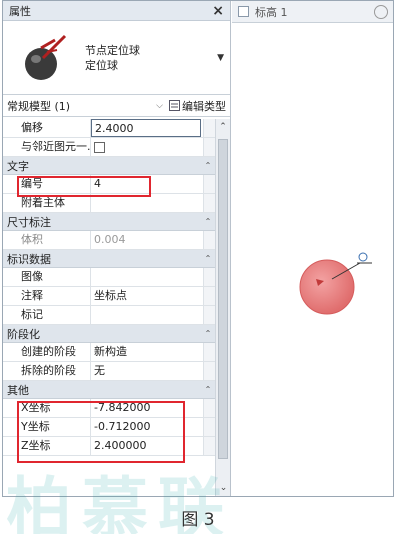 The image size is (396, 534). What do you see at coordinates (23, 334) in the screenshot?
I see `group-phase-label: 阶段化` at bounding box center [23, 334].